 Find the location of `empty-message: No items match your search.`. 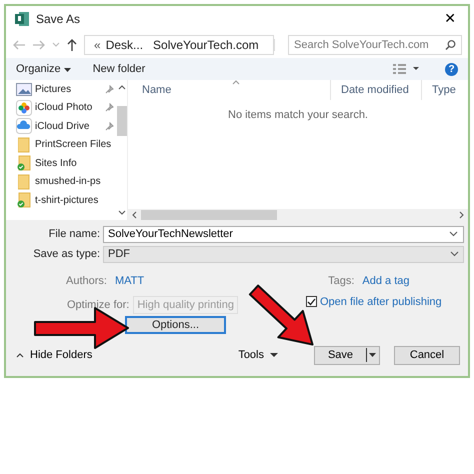

empty-message: No items match your search. is located at coordinates (298, 116).